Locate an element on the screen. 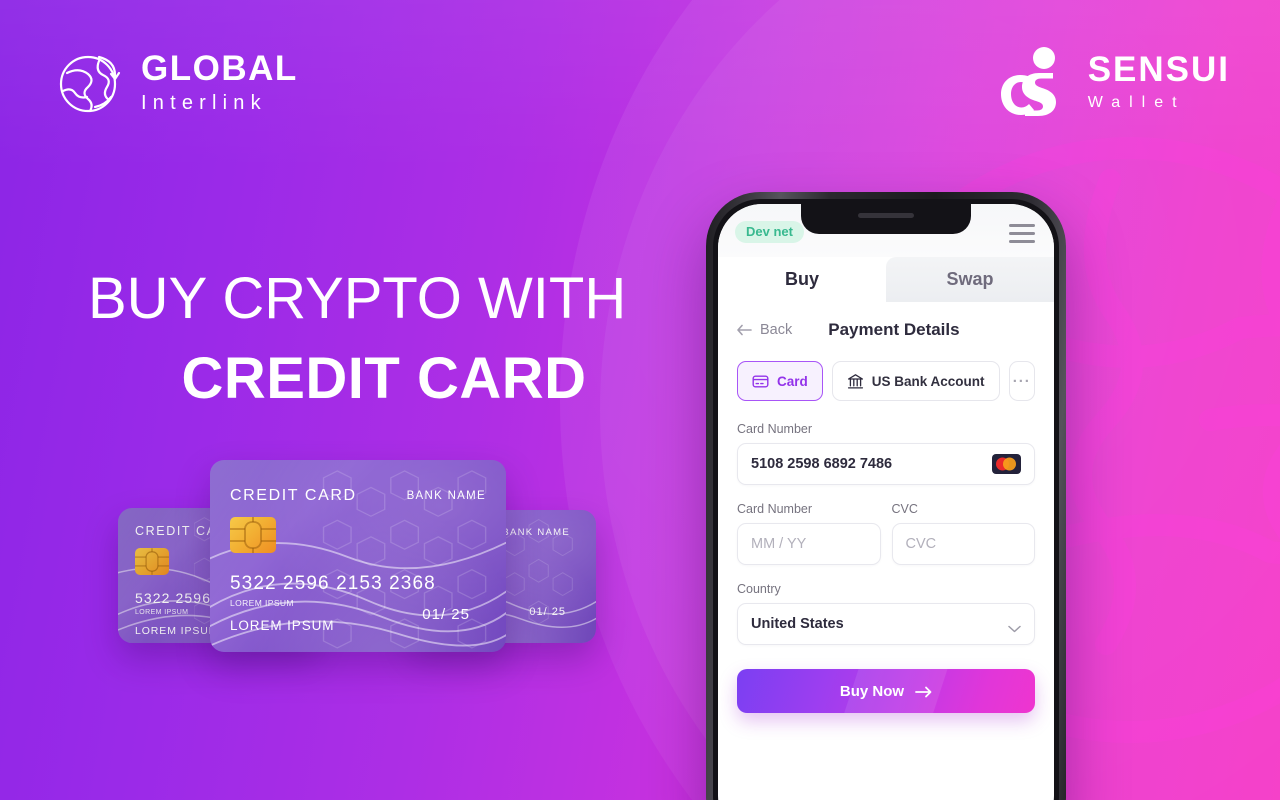 The height and width of the screenshot is (800, 1280). cvc-label: CVC is located at coordinates (904, 509).